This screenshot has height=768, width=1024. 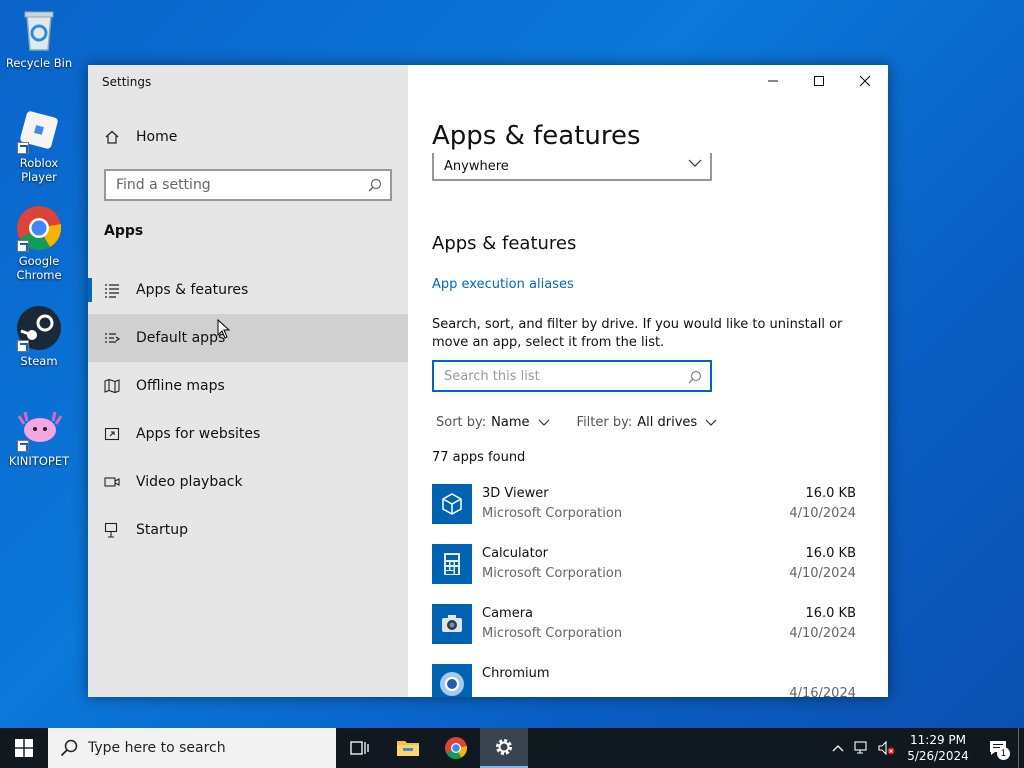 I want to click on chevron-up-icon, so click(x=838, y=748).